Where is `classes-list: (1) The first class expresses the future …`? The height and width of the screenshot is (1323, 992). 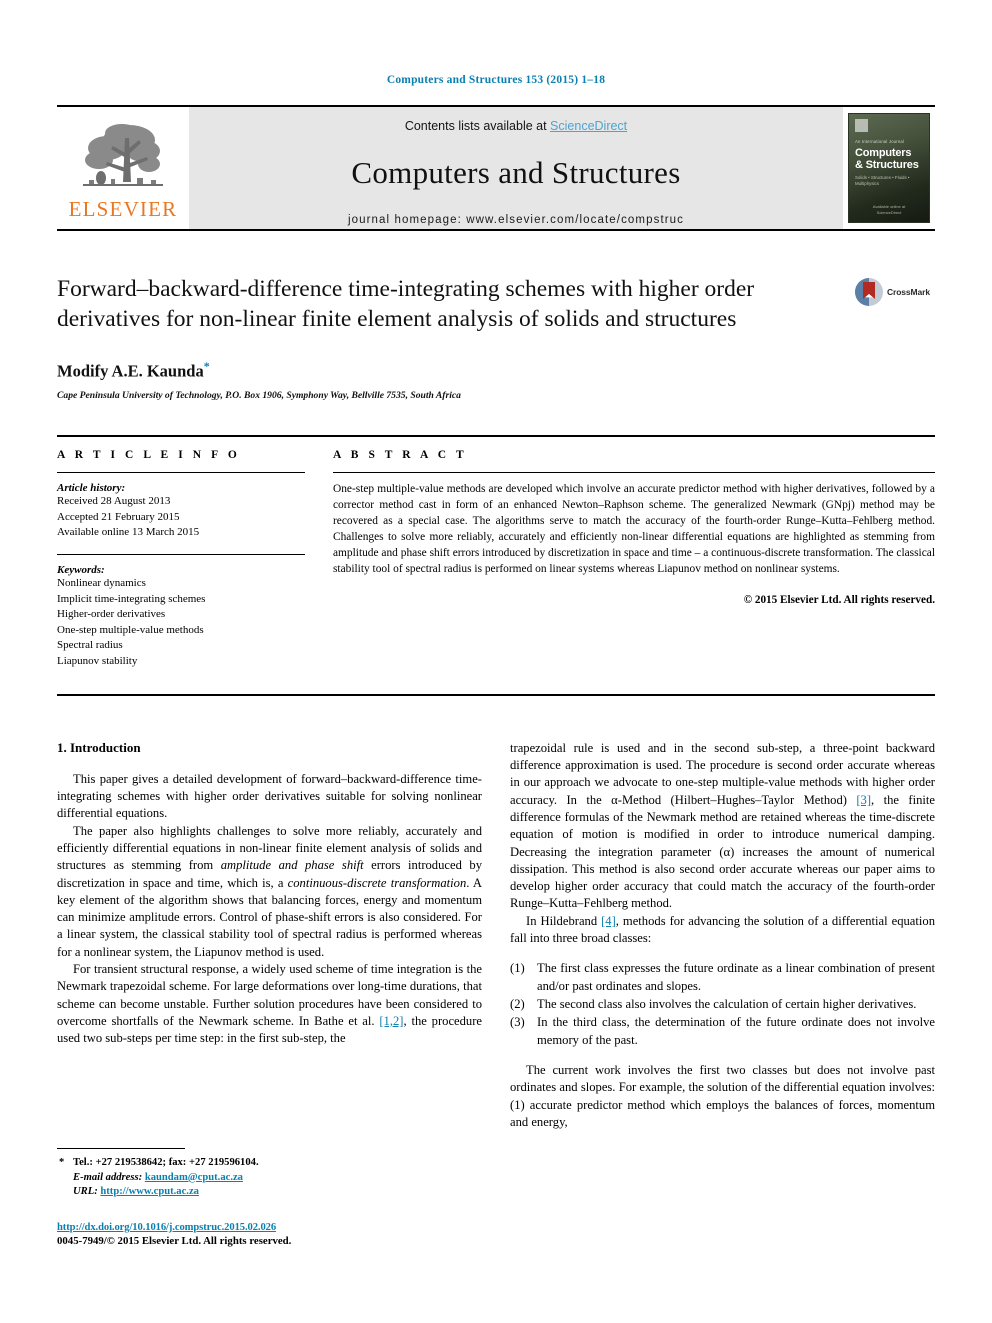
classes-list: (1) The first class expresses the future … is located at coordinates (722, 1004).